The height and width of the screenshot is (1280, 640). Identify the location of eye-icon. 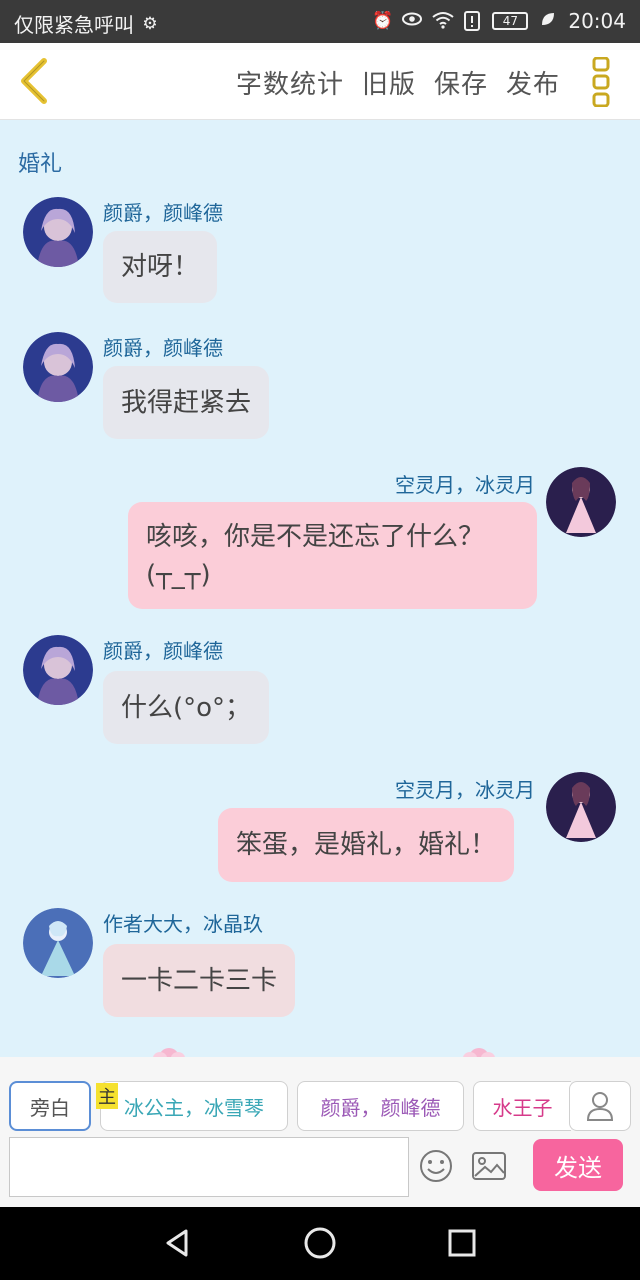
(412, 21).